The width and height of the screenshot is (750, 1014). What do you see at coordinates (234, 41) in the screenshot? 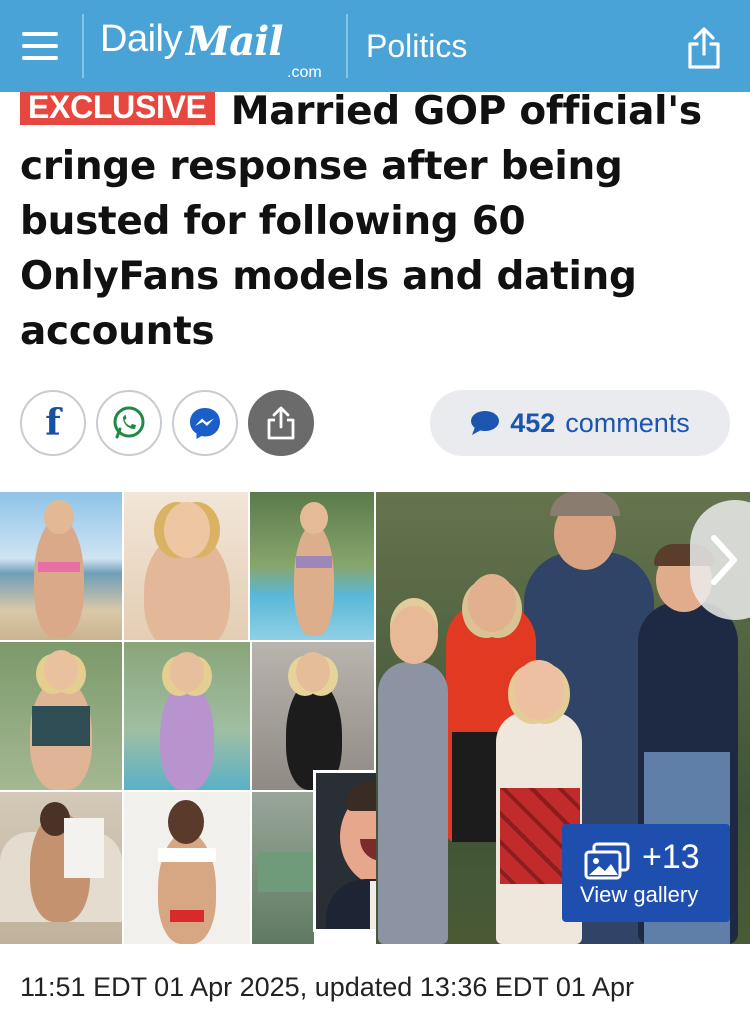
I see `logo-mail: Mail` at bounding box center [234, 41].